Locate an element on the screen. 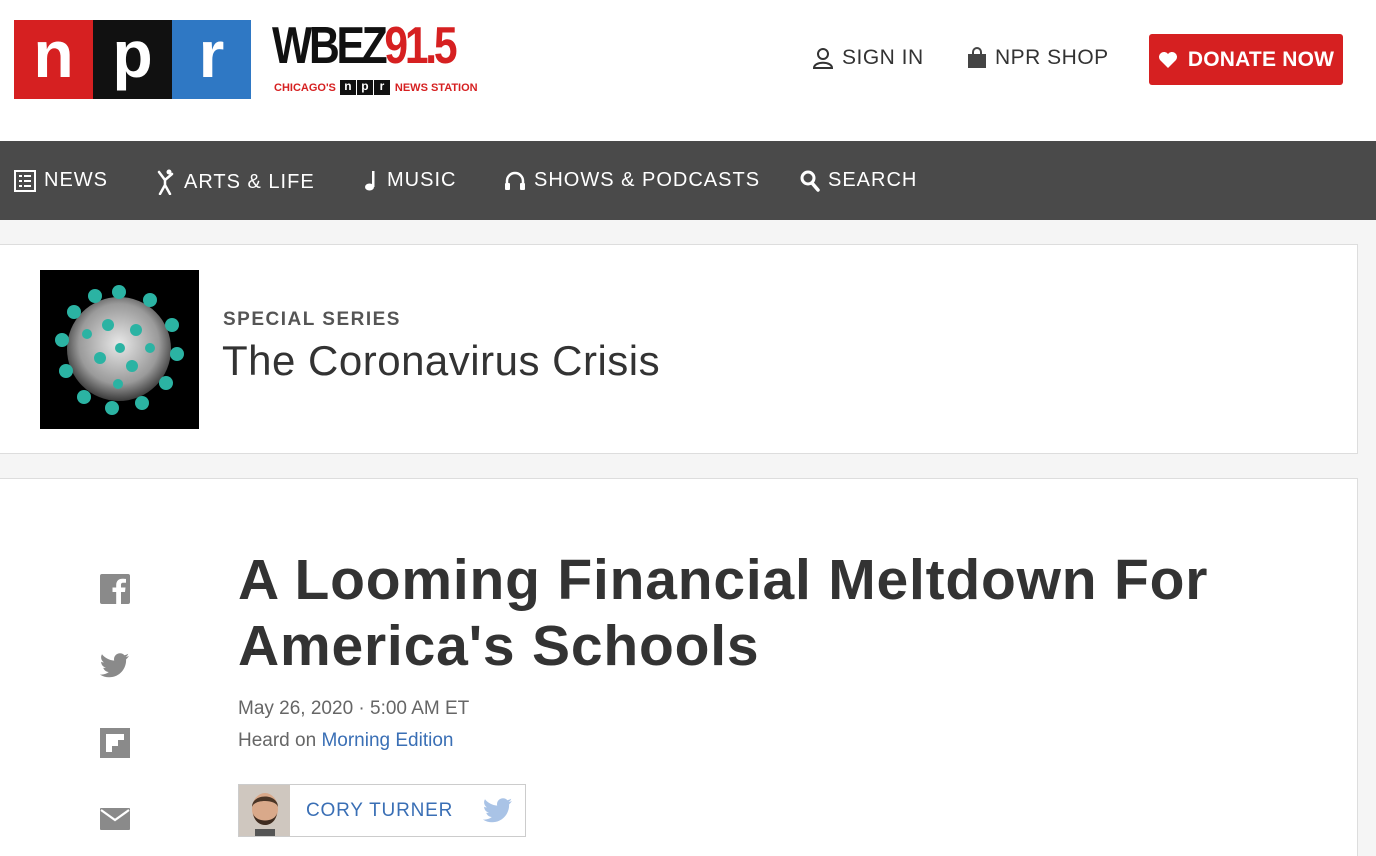 The width and height of the screenshot is (1376, 856). mini-logo-n: n is located at coordinates (347, 87).